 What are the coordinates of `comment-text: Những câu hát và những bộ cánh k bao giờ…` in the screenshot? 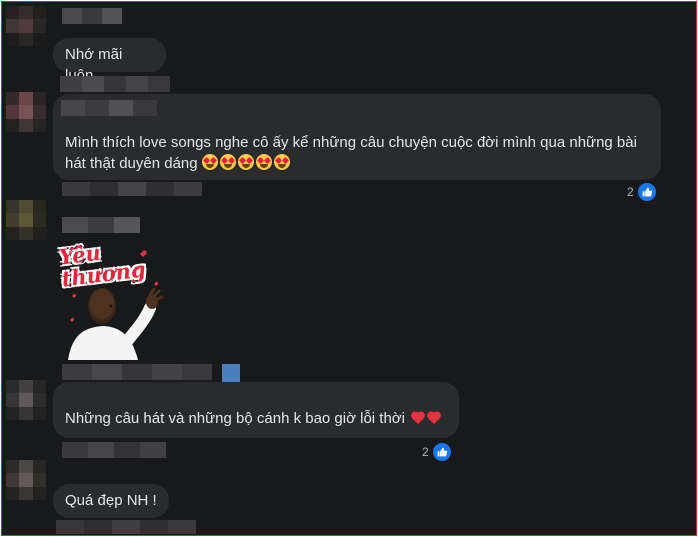 It's located at (235, 418).